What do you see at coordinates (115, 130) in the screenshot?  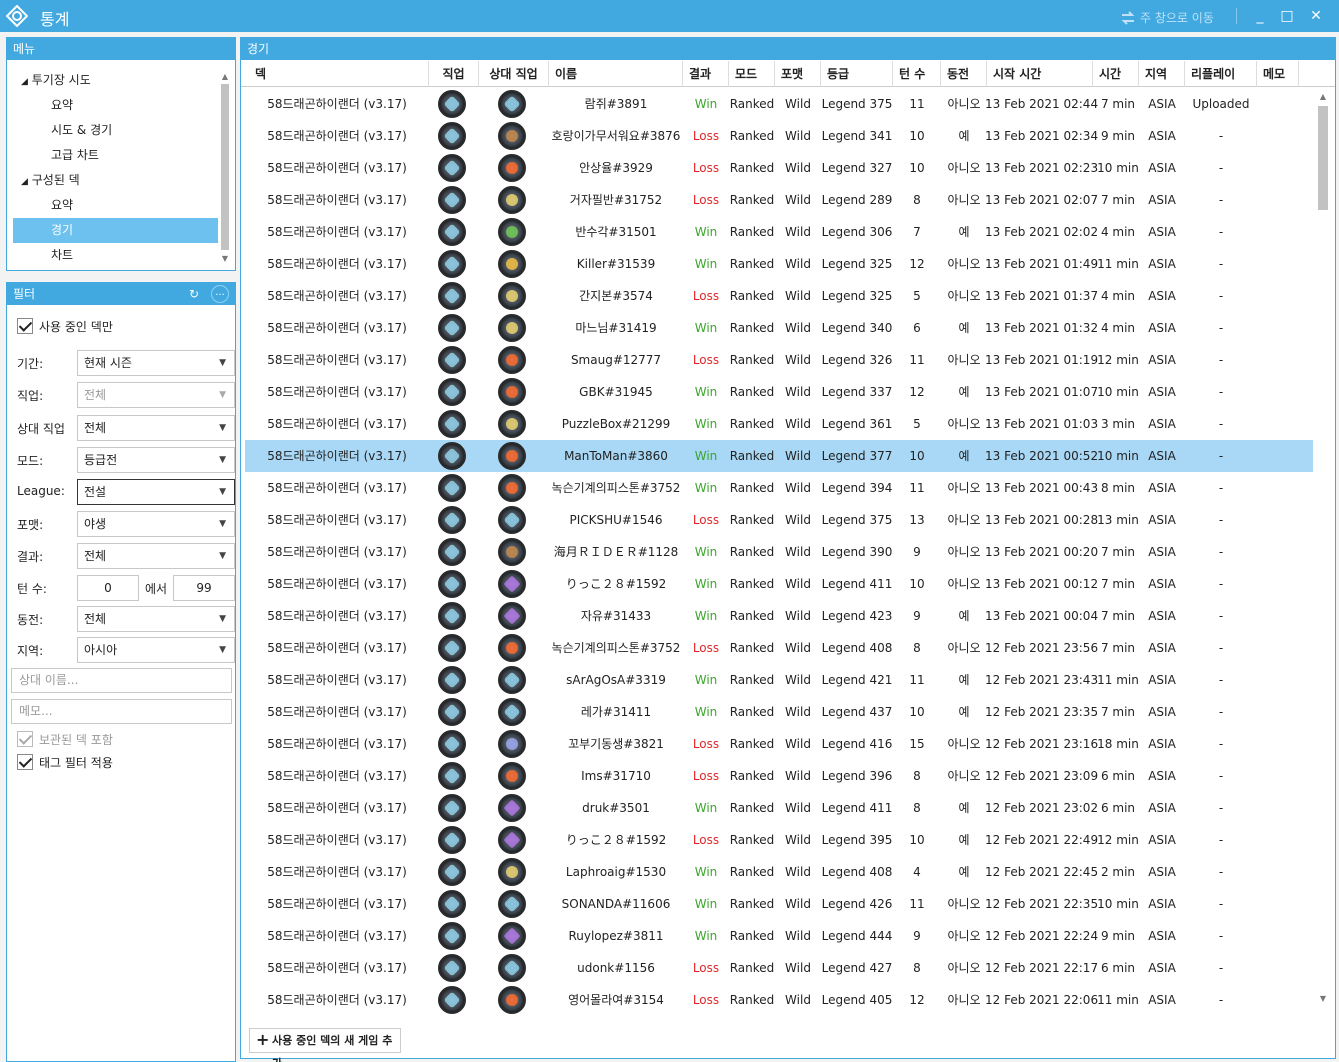 I see `menu-item-arena-runs: 시도 & 경기` at bounding box center [115, 130].